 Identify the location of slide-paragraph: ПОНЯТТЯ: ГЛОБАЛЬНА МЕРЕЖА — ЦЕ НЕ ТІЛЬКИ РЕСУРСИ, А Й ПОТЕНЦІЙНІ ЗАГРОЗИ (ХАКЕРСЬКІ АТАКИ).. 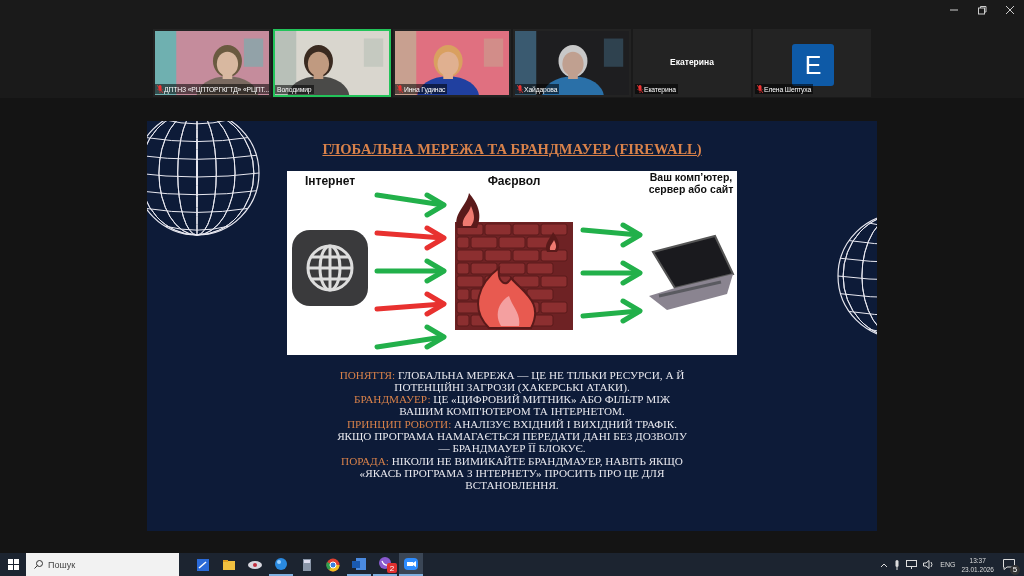
(512, 381).